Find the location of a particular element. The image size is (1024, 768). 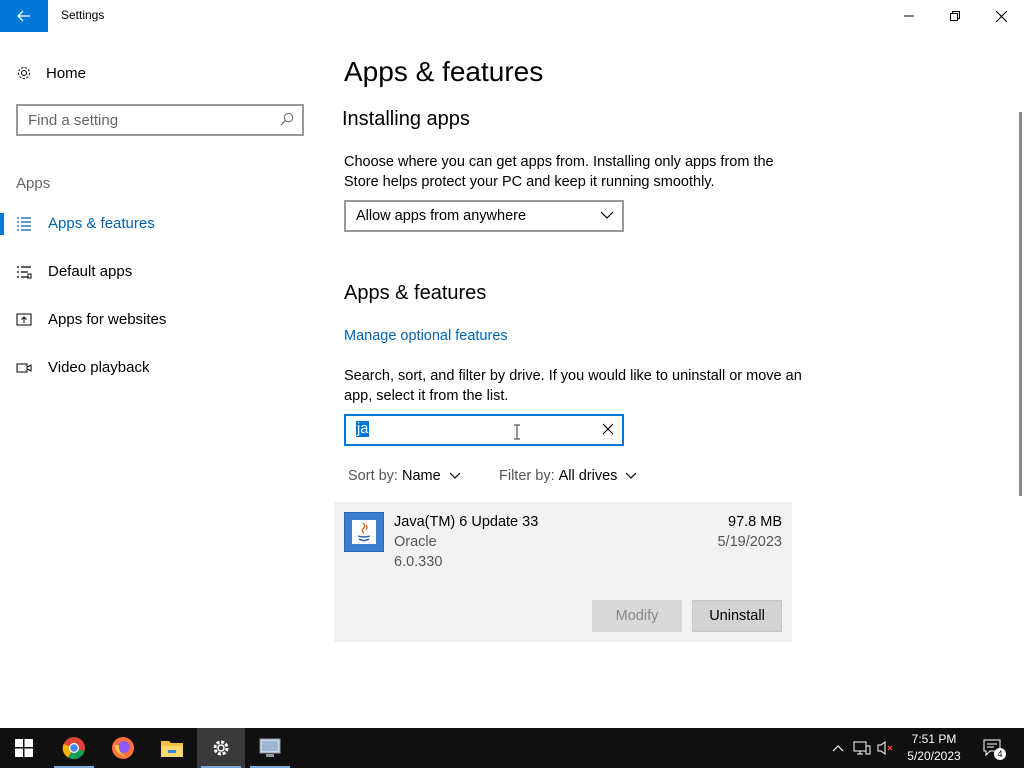

volume-muted-icon is located at coordinates (885, 748).